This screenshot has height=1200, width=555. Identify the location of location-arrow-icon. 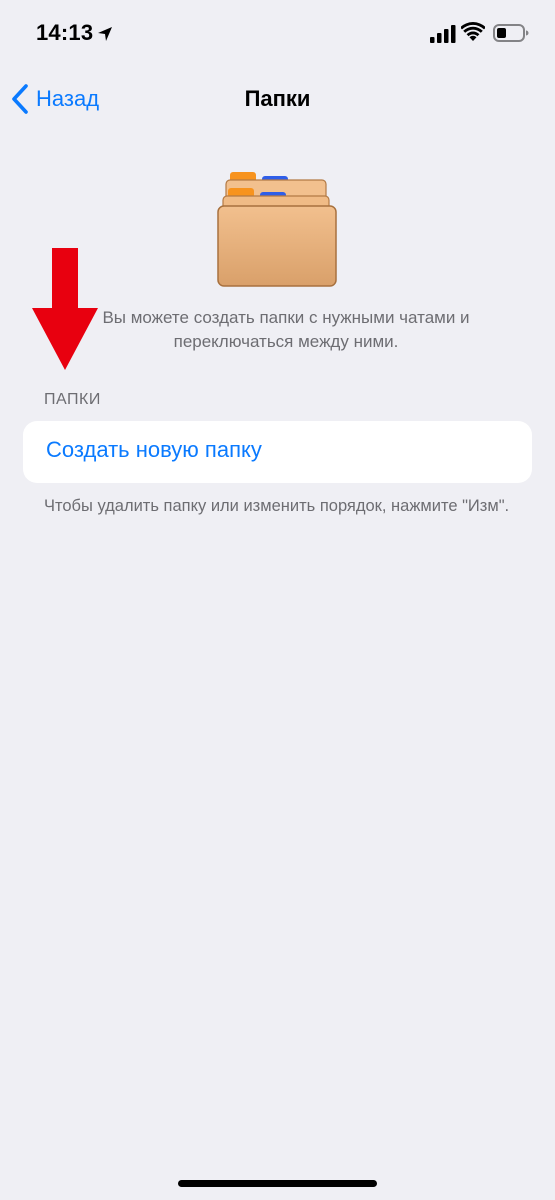
(105, 34).